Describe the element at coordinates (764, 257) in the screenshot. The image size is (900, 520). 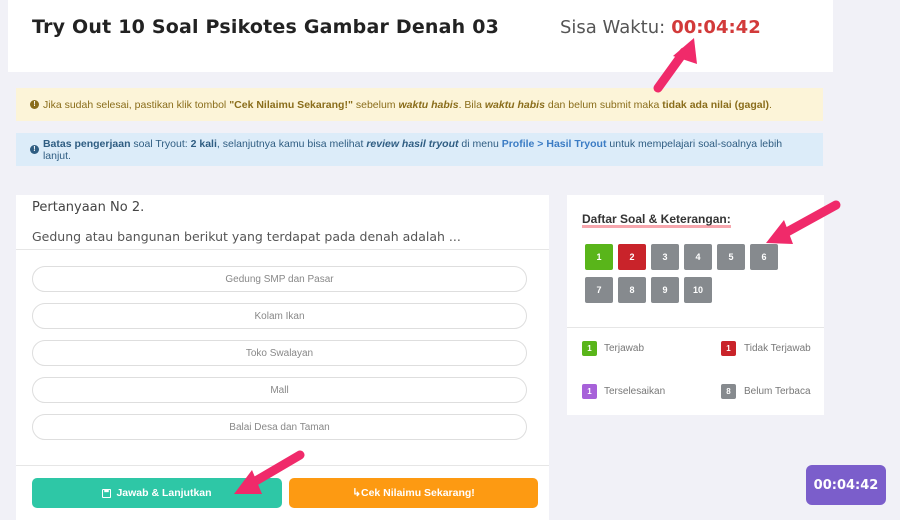
I see `question-number-6: 6` at that location.